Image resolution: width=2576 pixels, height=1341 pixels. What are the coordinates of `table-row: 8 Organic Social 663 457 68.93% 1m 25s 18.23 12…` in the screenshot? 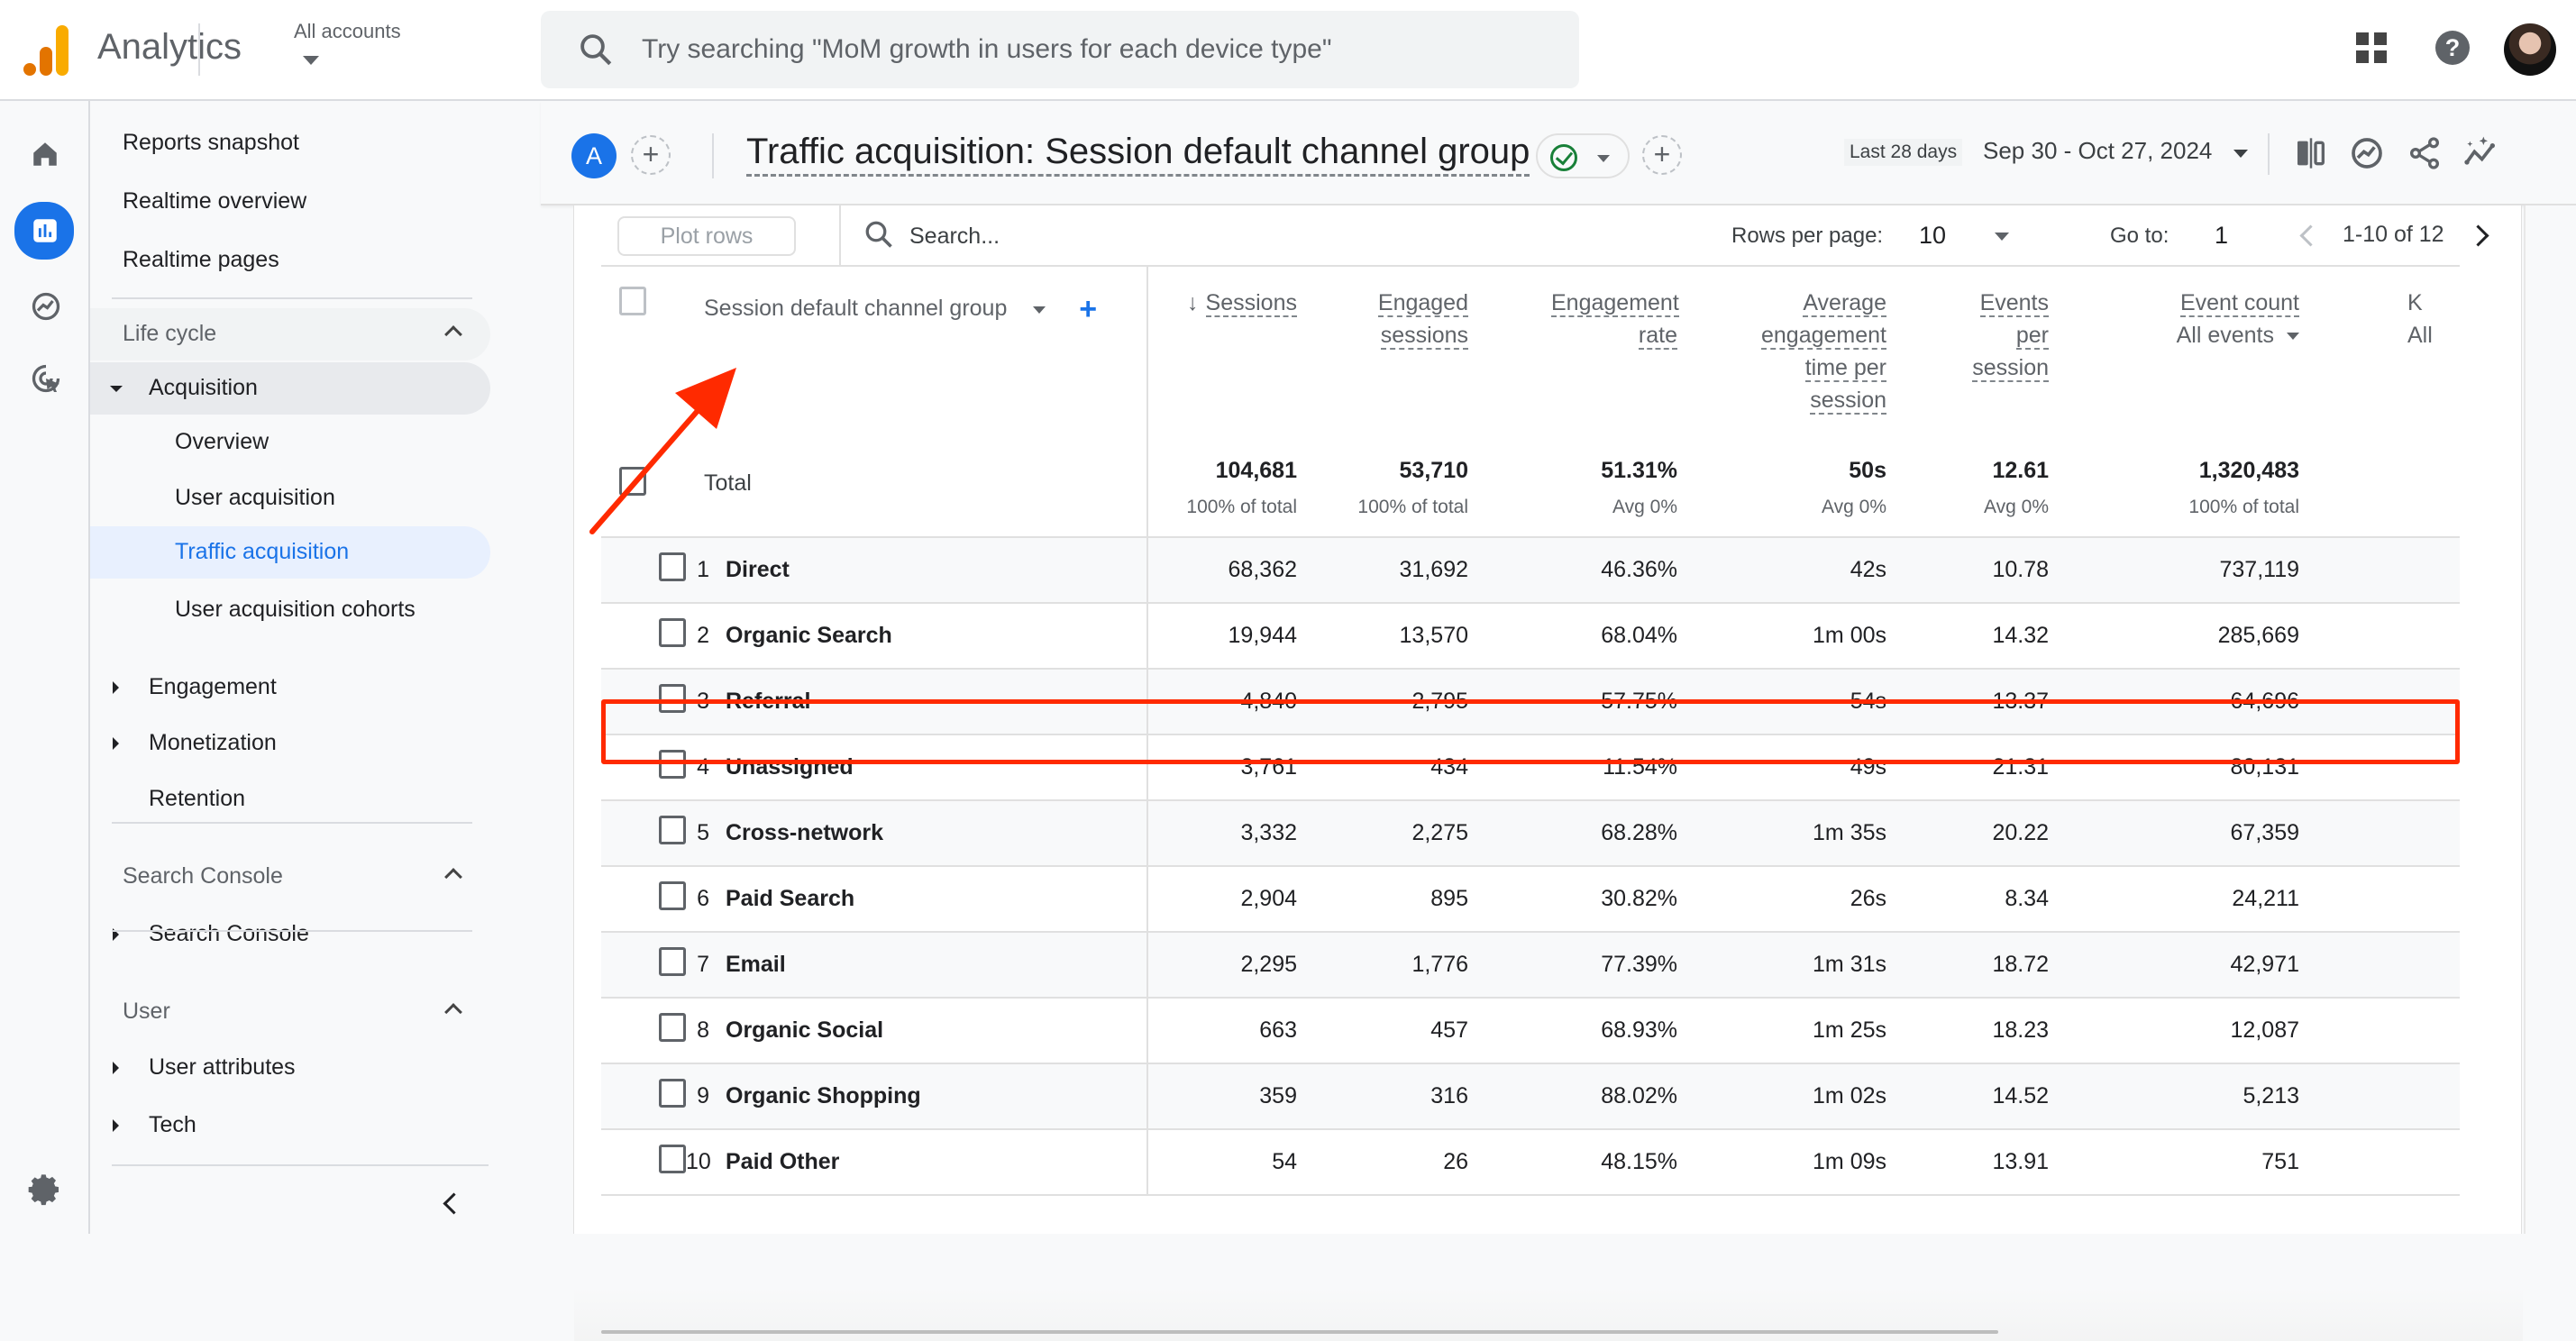 It's located at (1530, 1031).